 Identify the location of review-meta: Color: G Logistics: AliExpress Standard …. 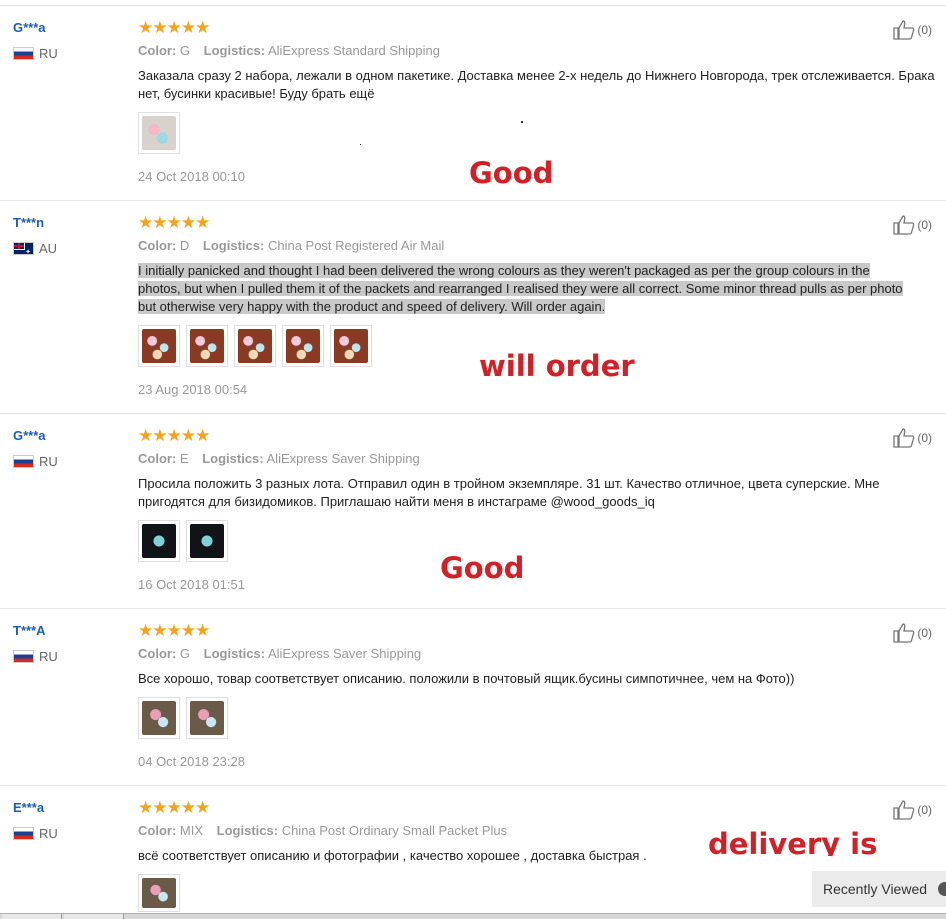
(289, 50).